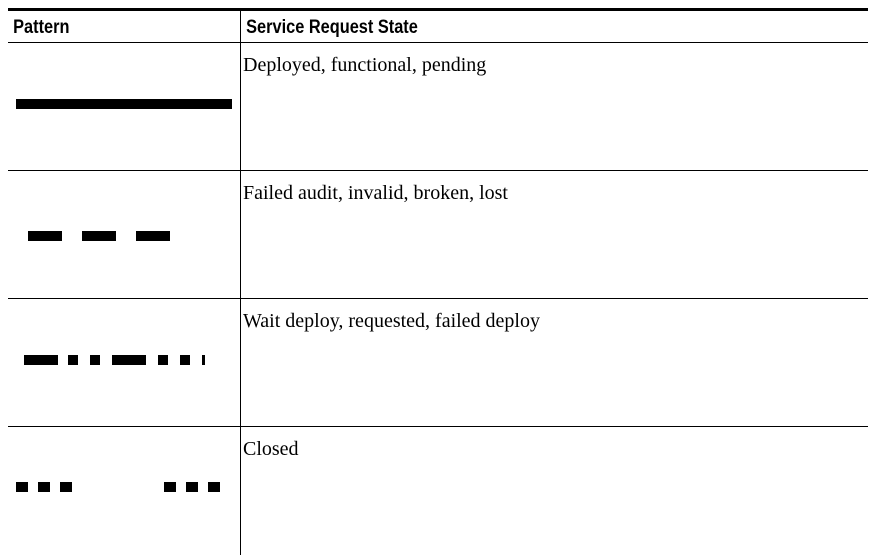  Describe the element at coordinates (554, 26) in the screenshot. I see `header-cell-state: Service Request State` at that location.